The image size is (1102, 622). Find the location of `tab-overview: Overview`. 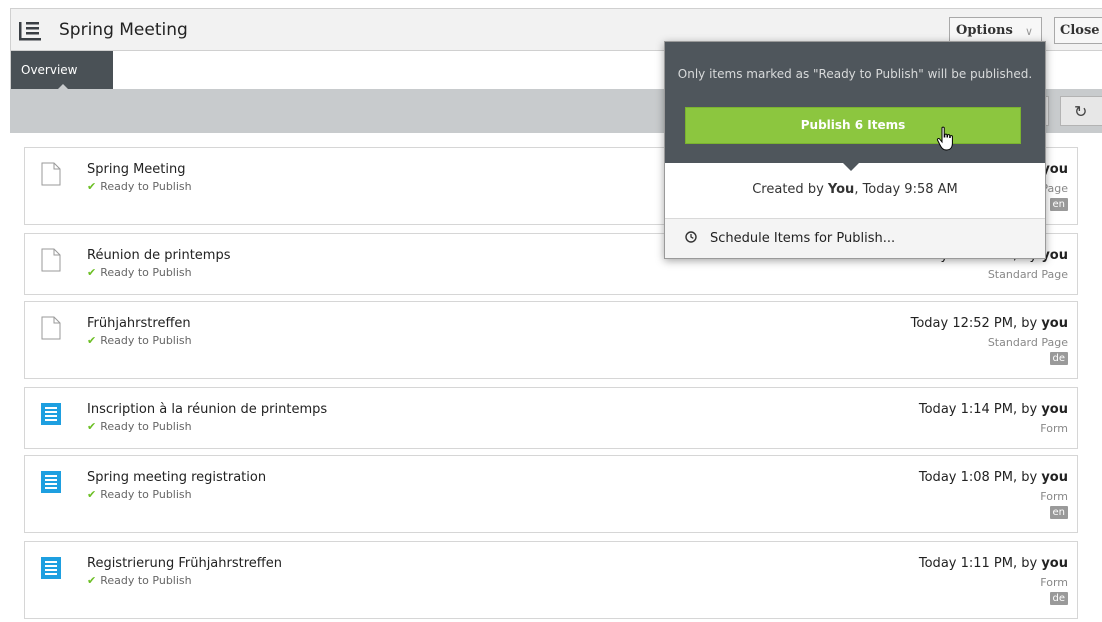

tab-overview: Overview is located at coordinates (62, 70).